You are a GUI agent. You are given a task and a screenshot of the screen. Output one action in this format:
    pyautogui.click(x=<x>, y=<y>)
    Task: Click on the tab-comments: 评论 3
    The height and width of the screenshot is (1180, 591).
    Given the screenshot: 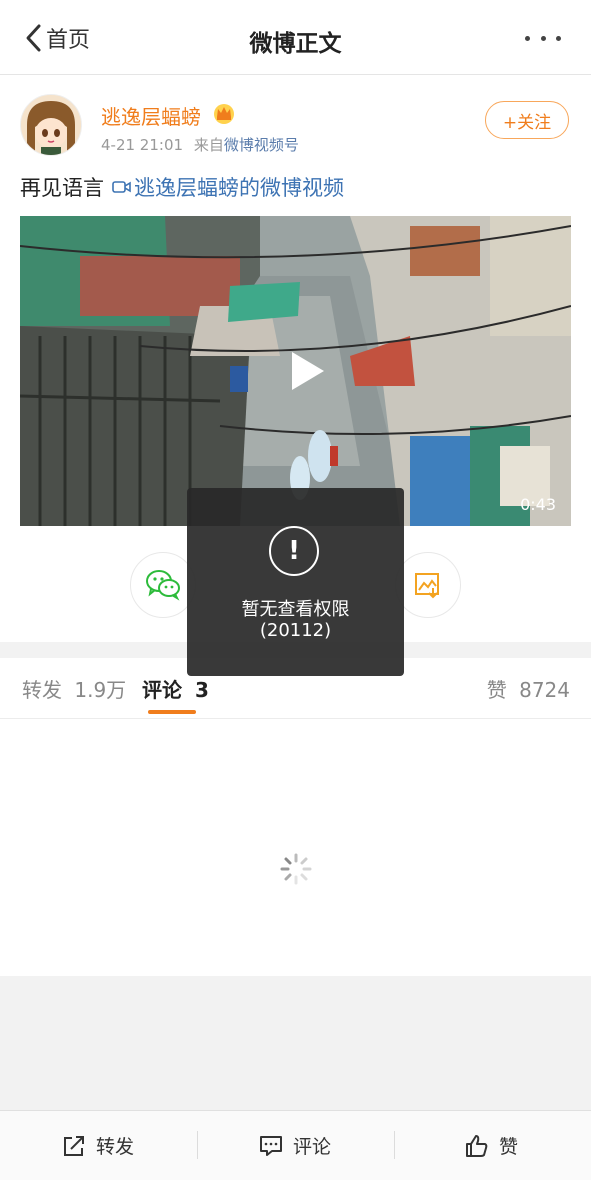 What is the action you would take?
    pyautogui.click(x=175, y=688)
    